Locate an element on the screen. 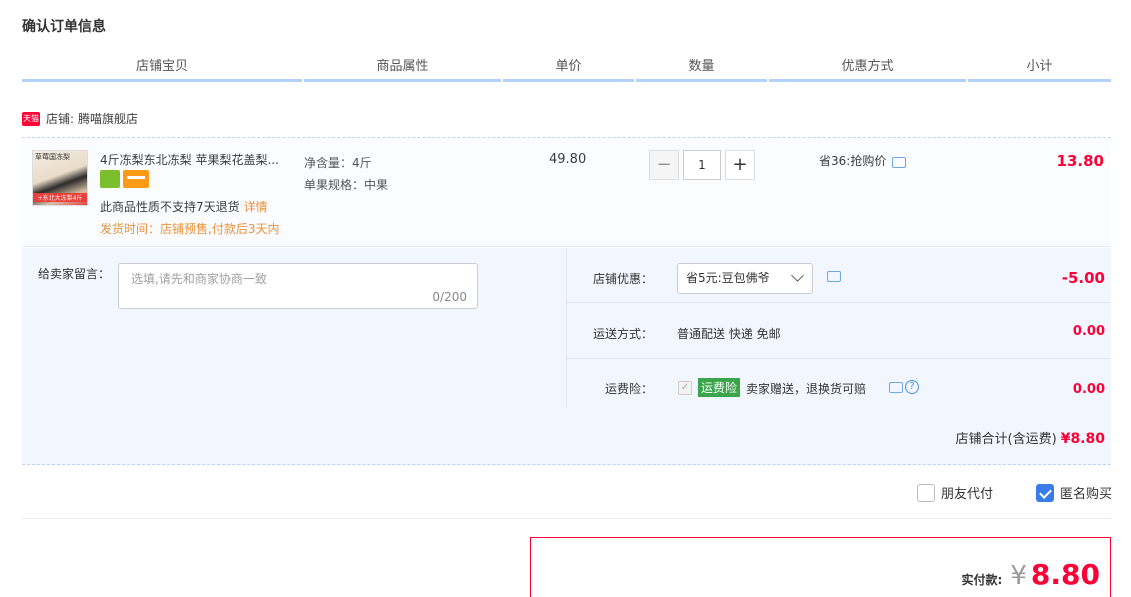 The image size is (1131, 597). no-return-detail-link: 详情 is located at coordinates (256, 207).